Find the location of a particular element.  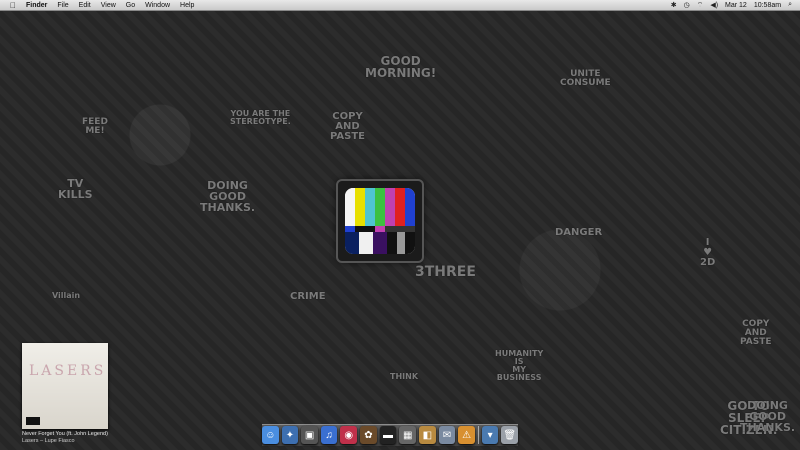

time-machine-icon: ◷ is located at coordinates (687, 5).